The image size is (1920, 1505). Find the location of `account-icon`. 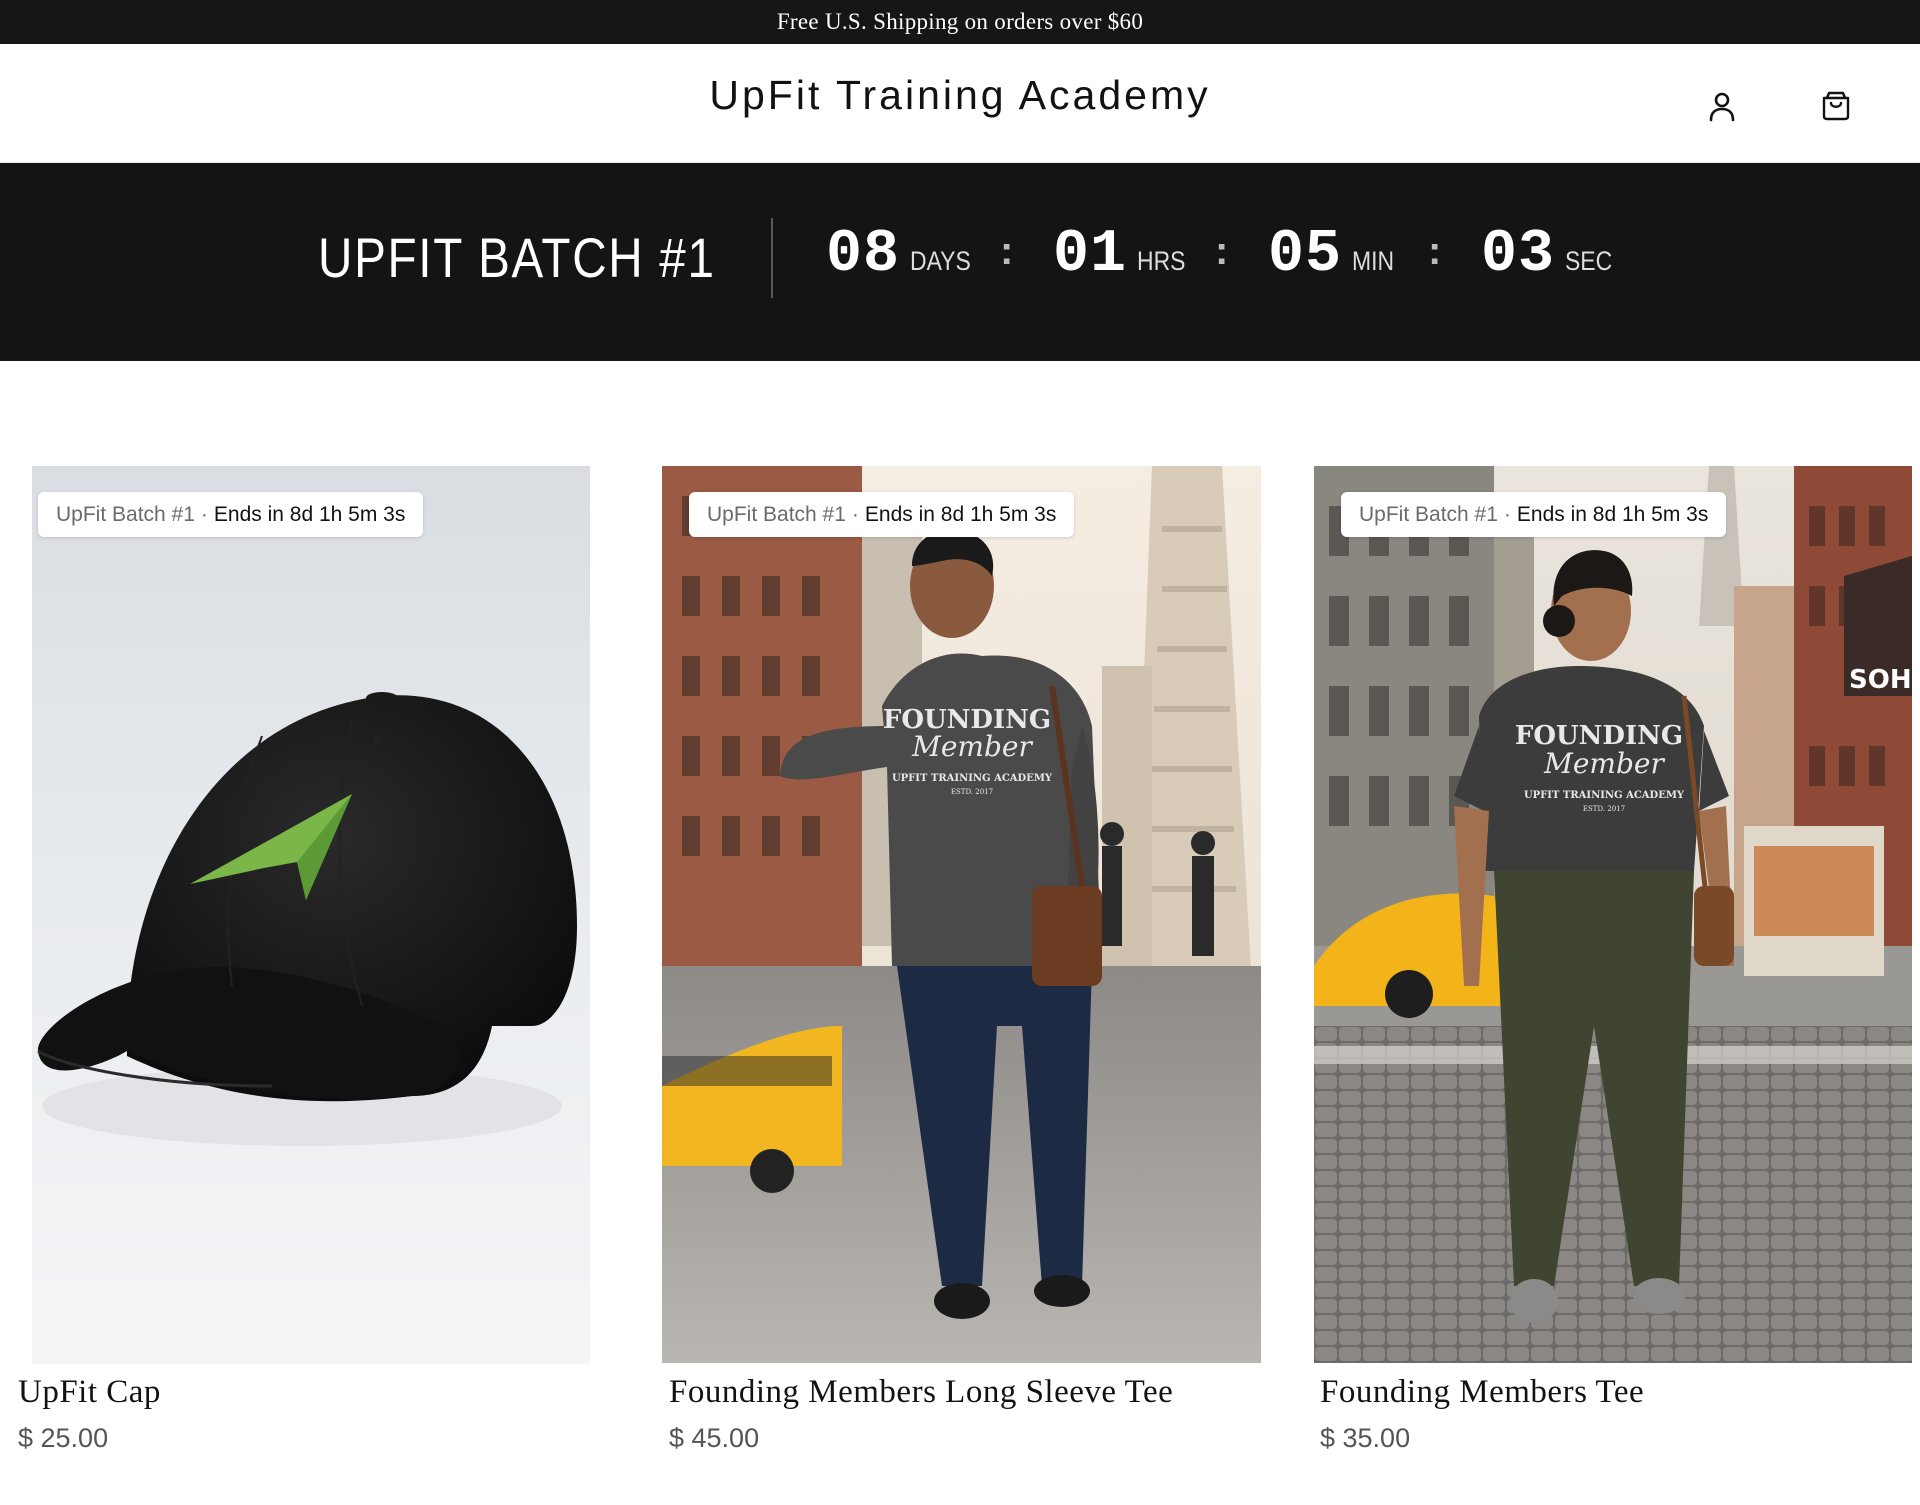

account-icon is located at coordinates (1722, 107).